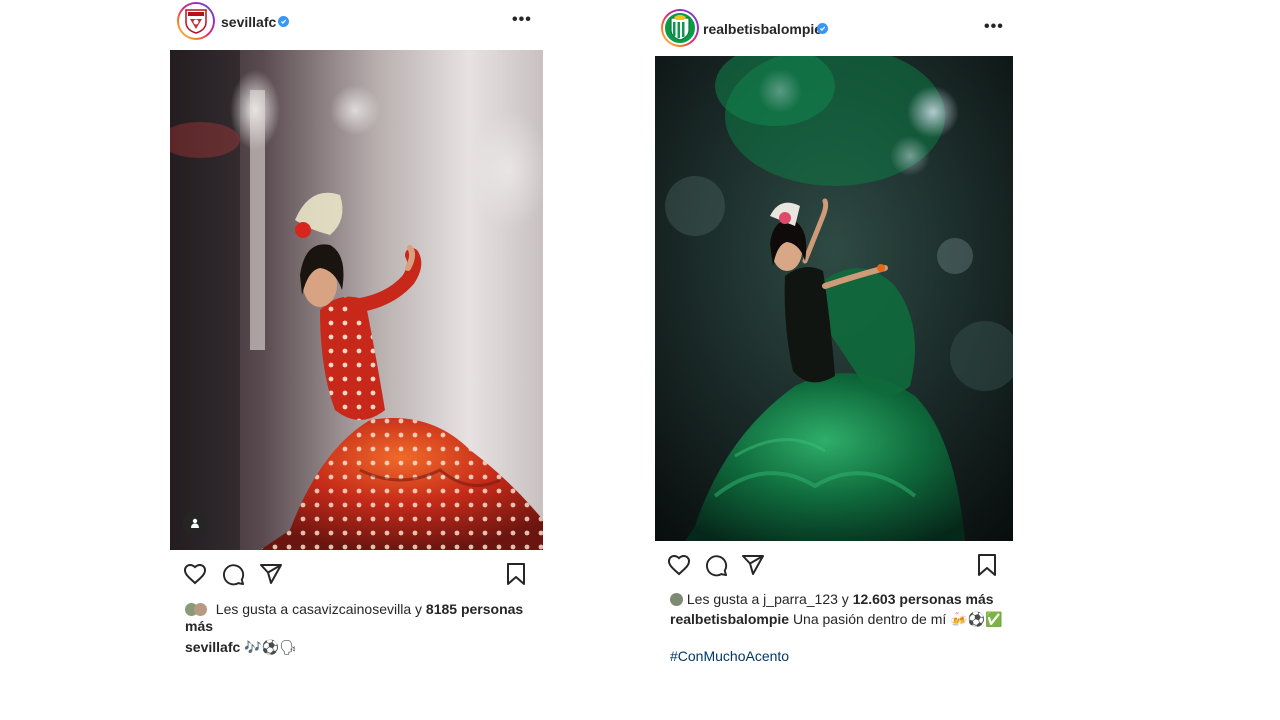  What do you see at coordinates (729, 656) in the screenshot?
I see `hashtag-link: #ConMuchoAcento` at bounding box center [729, 656].